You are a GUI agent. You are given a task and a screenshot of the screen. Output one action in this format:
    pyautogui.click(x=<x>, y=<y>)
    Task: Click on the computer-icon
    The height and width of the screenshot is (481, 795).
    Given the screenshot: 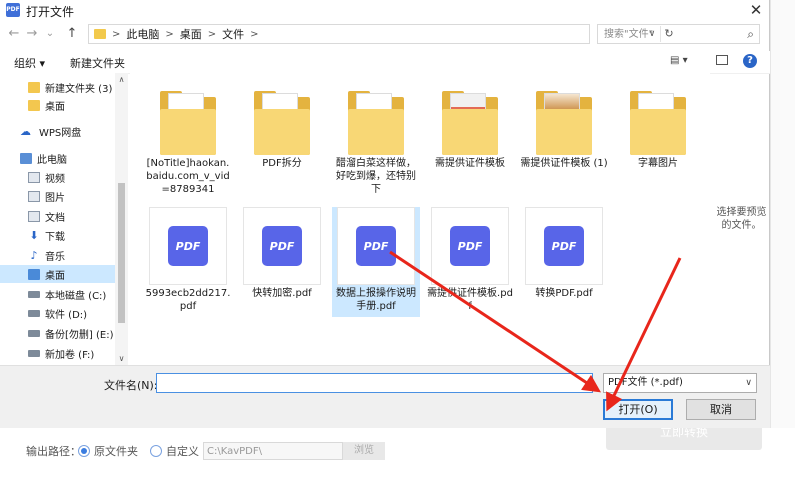 What is the action you would take?
    pyautogui.click(x=26, y=158)
    